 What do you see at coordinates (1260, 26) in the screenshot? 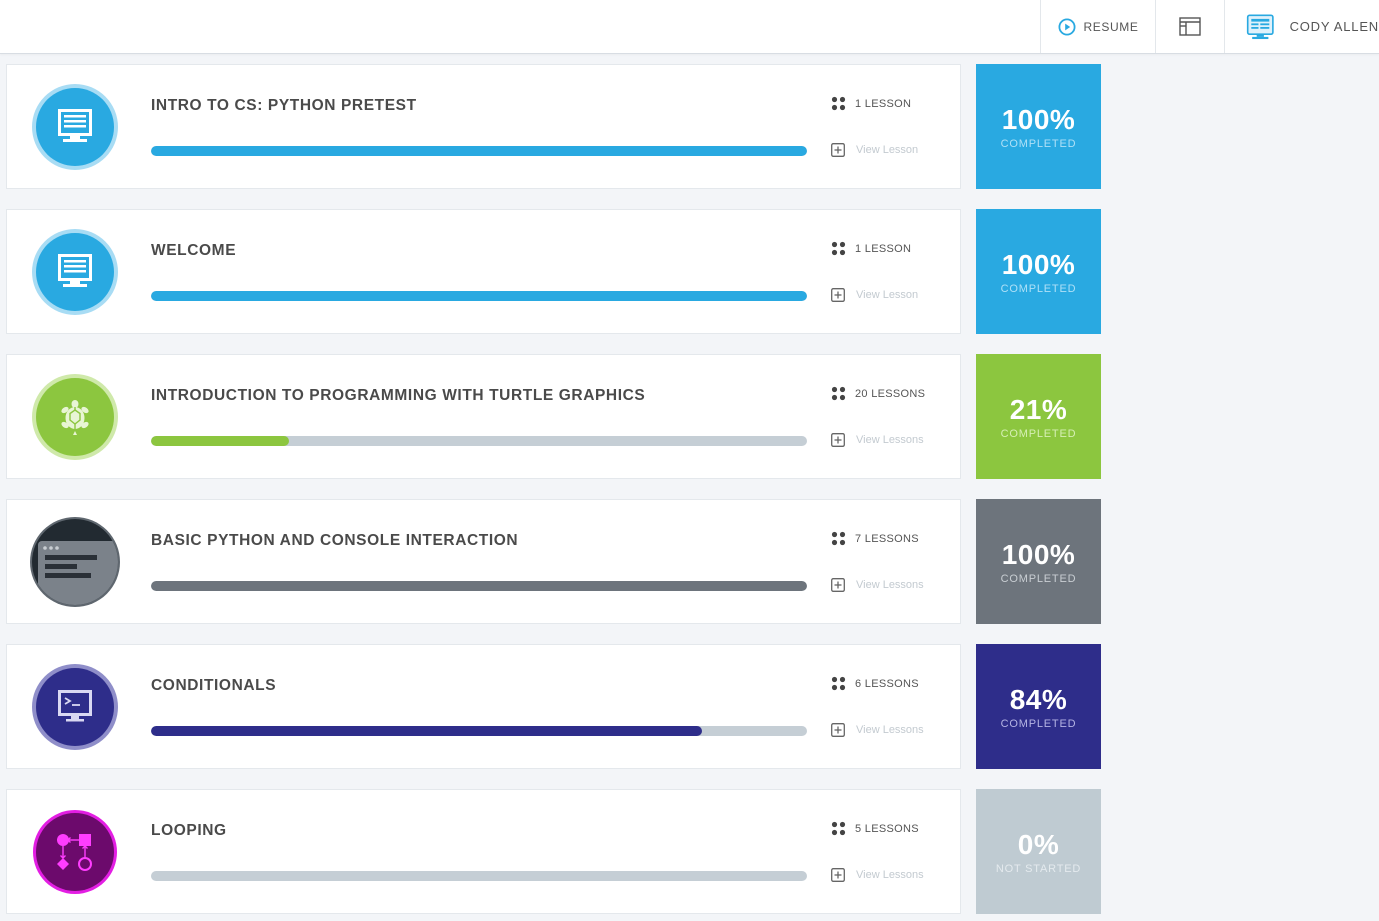
I see `user-avatar-monitor-icon` at bounding box center [1260, 26].